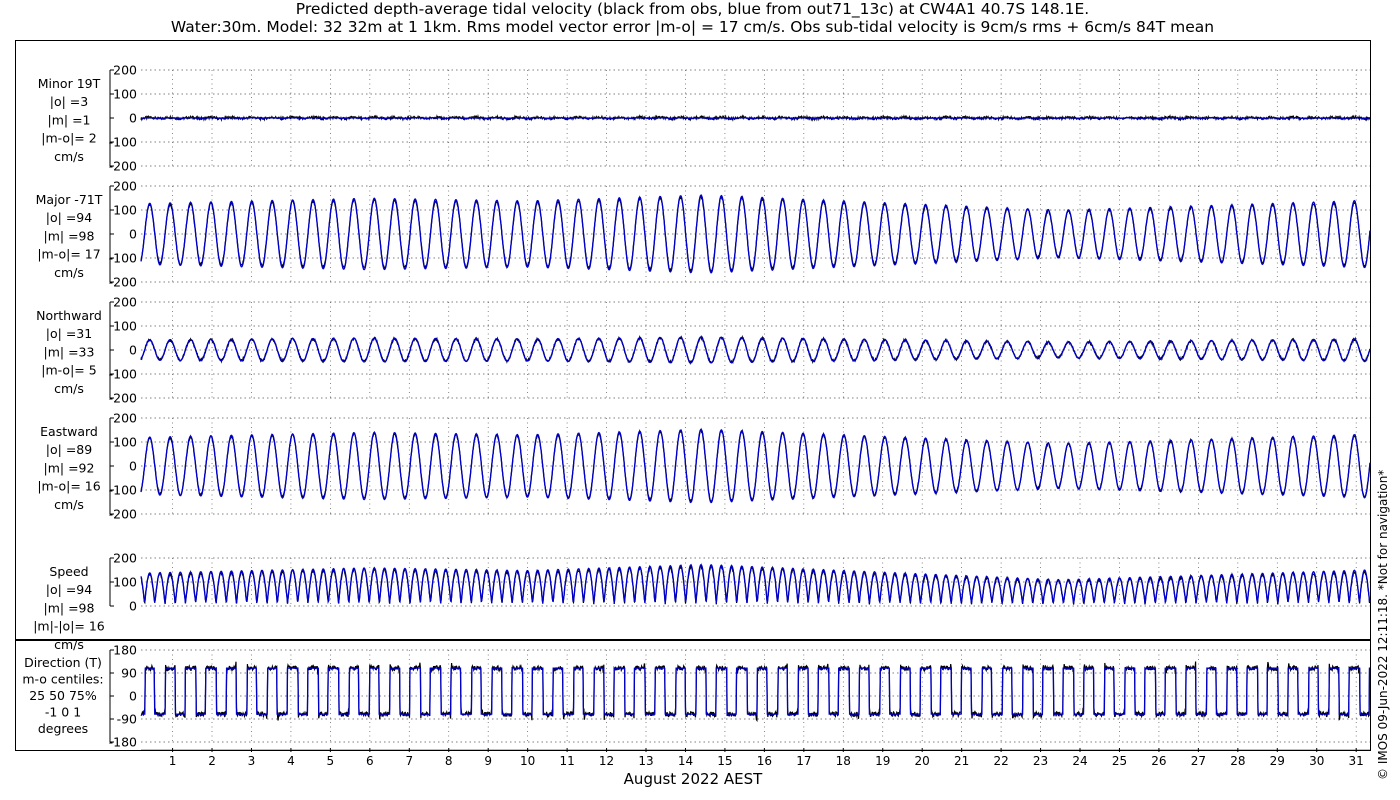 The image size is (1400, 800). I want to click on x-tick-label: 18, so click(843, 761).